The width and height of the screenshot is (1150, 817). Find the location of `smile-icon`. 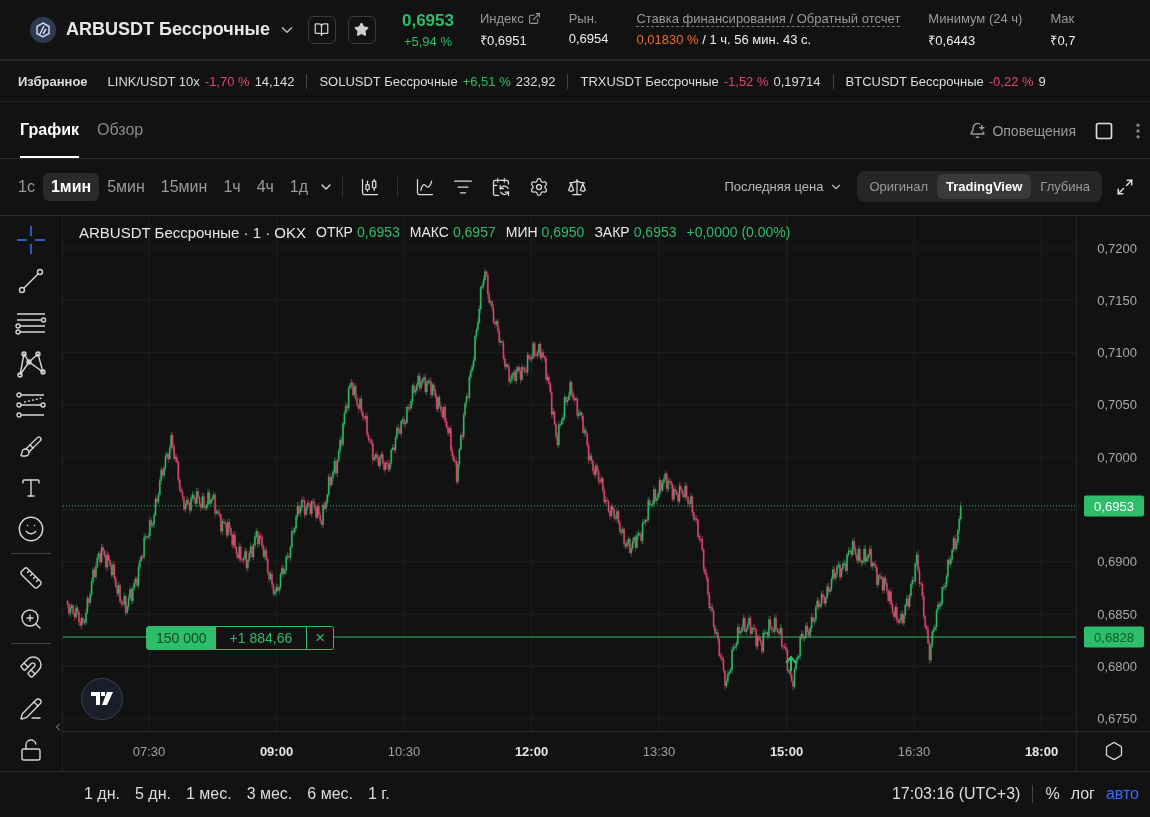

smile-icon is located at coordinates (31, 529).